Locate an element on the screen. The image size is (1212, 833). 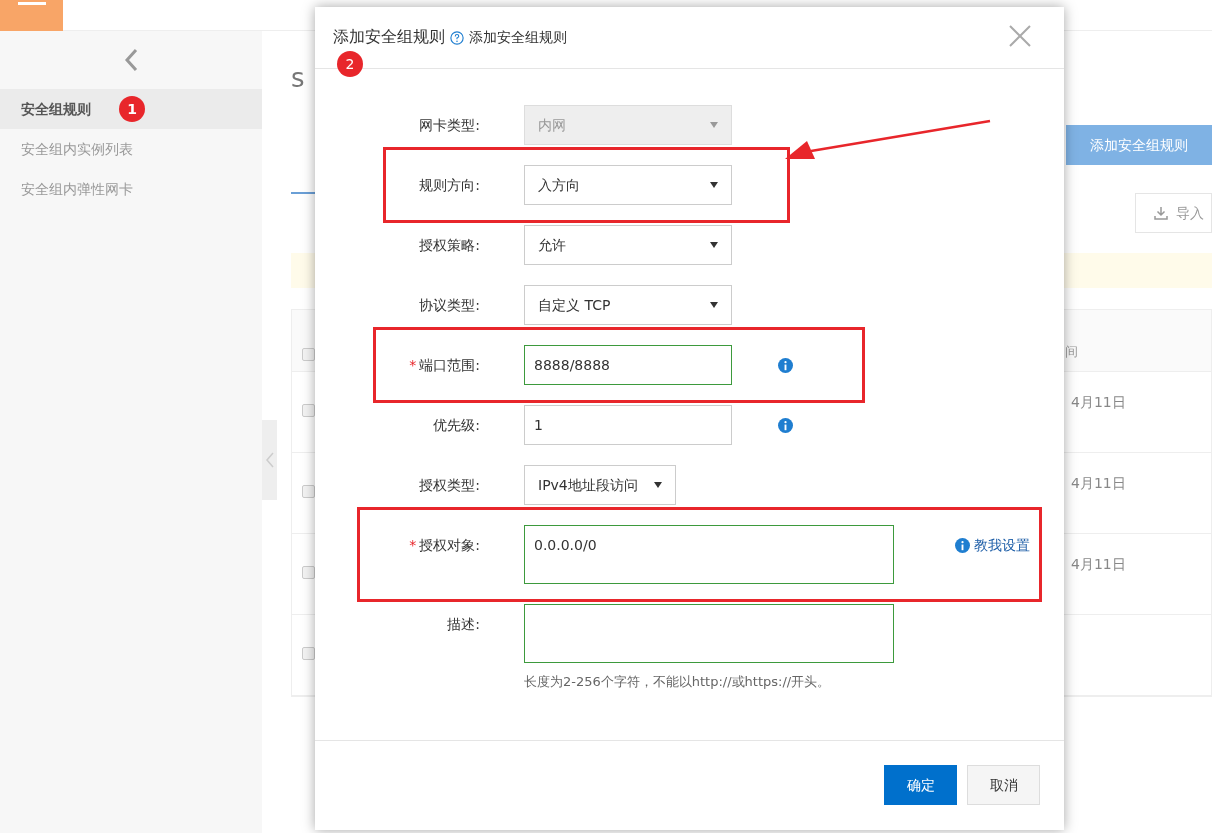
field-label: 网卡类型: is located at coordinates (449, 125).